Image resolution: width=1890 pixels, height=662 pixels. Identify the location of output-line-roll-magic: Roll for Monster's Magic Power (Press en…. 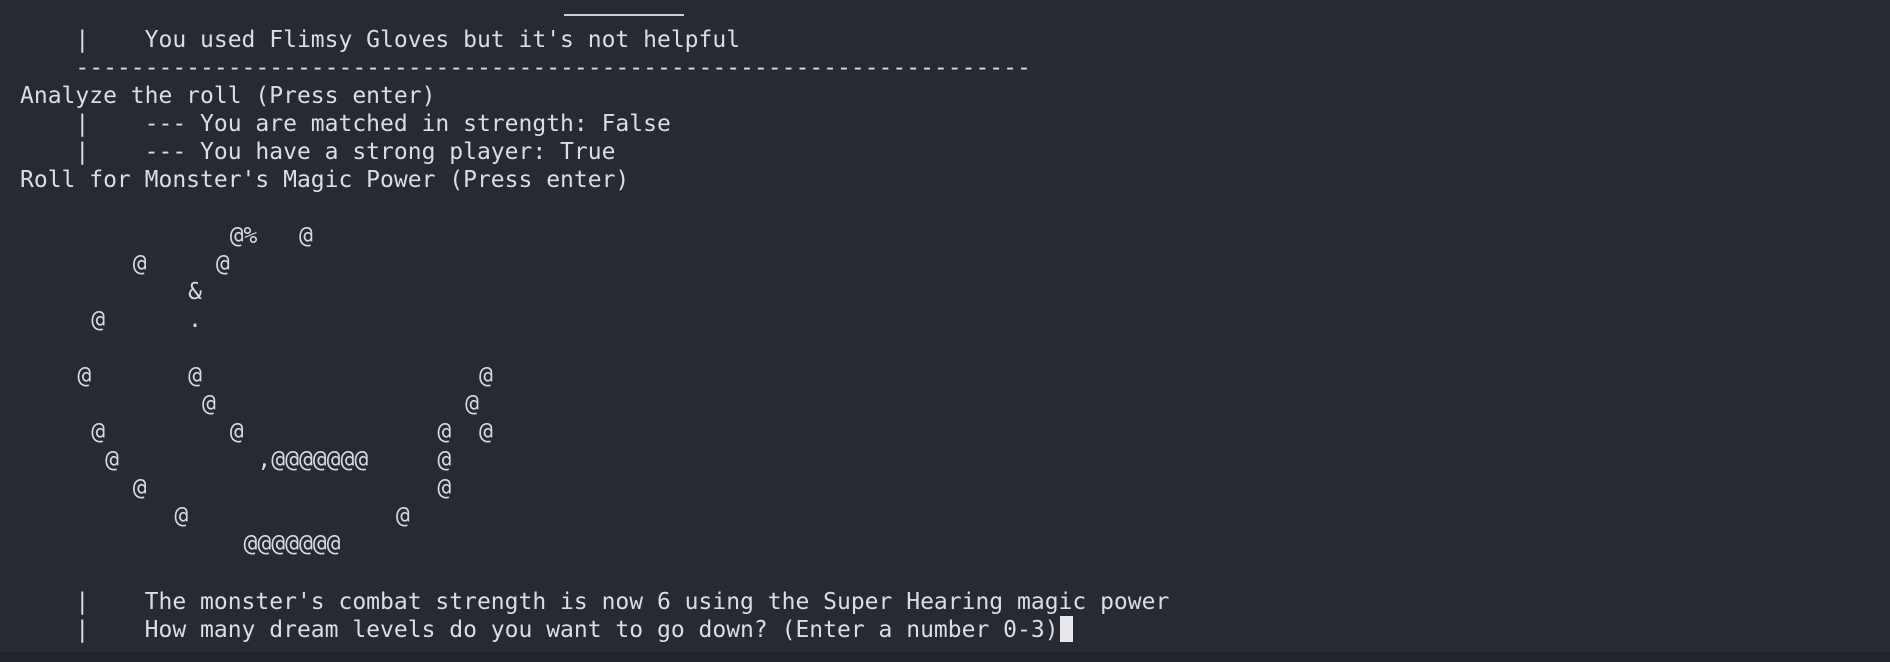
(325, 180).